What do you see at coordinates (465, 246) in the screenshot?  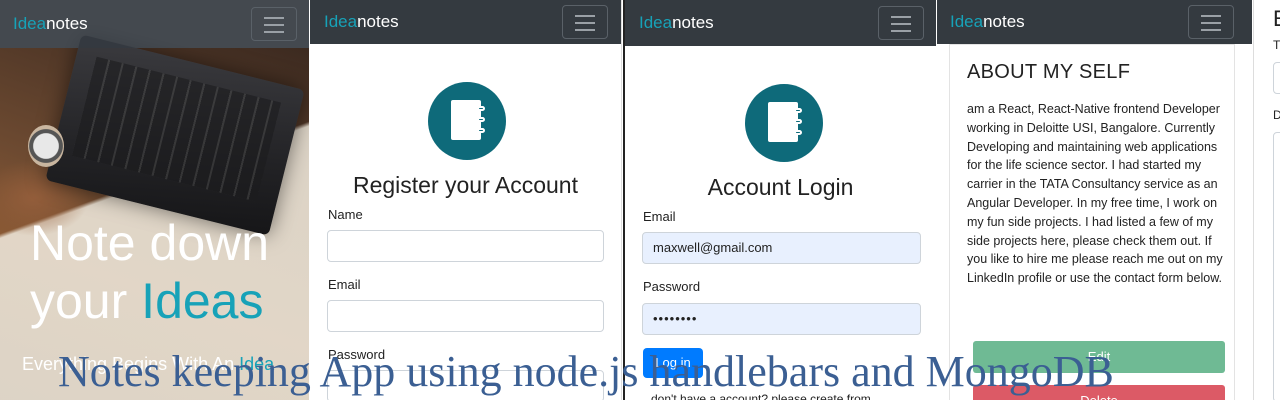 I see `name-input` at bounding box center [465, 246].